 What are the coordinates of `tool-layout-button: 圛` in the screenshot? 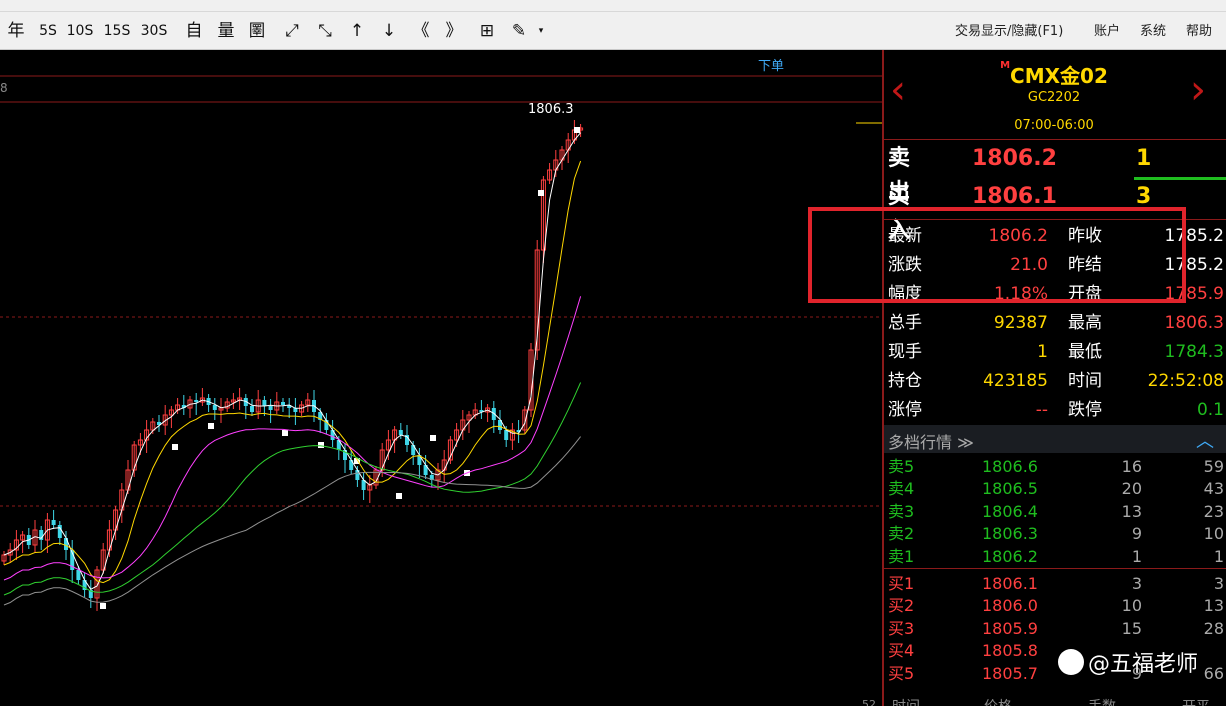 It's located at (257, 31).